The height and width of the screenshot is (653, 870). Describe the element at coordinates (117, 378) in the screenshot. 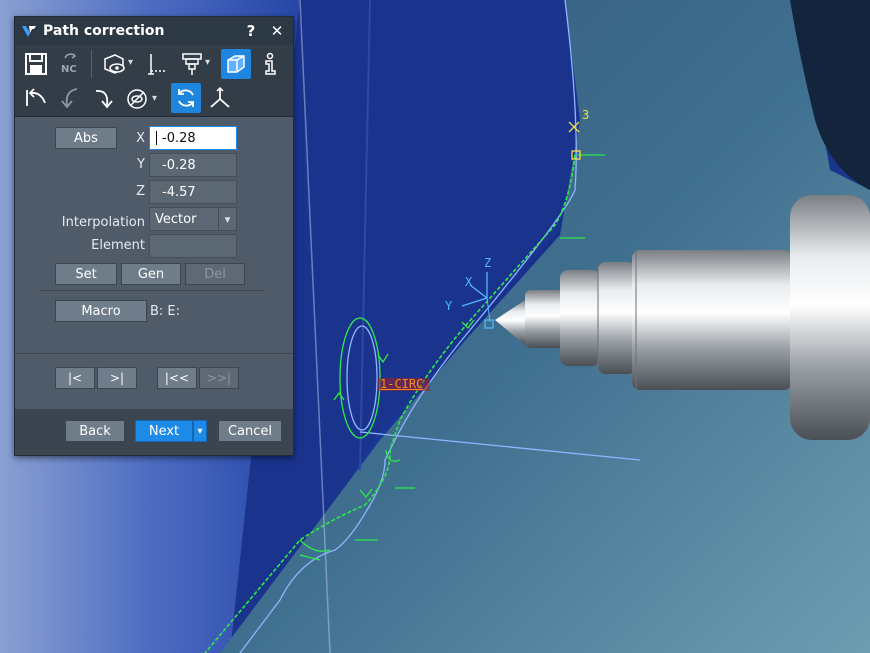

I see `next-point-button: >|` at that location.